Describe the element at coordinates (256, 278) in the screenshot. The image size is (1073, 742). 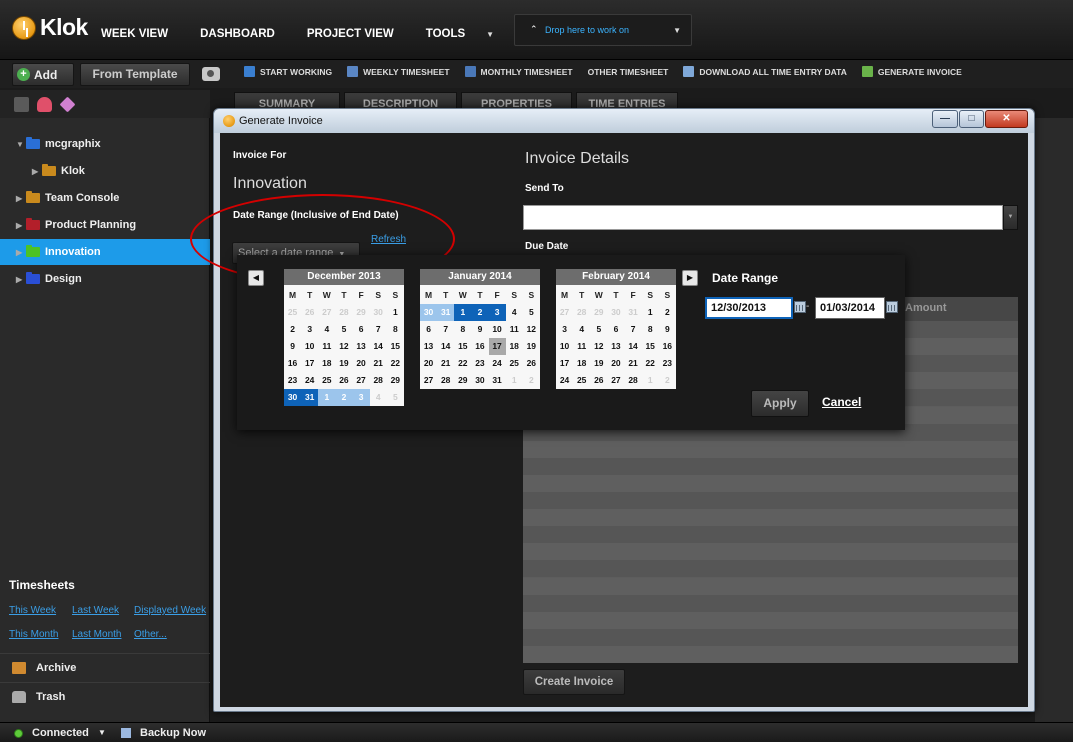
I see `previous-month-button: ◀` at that location.